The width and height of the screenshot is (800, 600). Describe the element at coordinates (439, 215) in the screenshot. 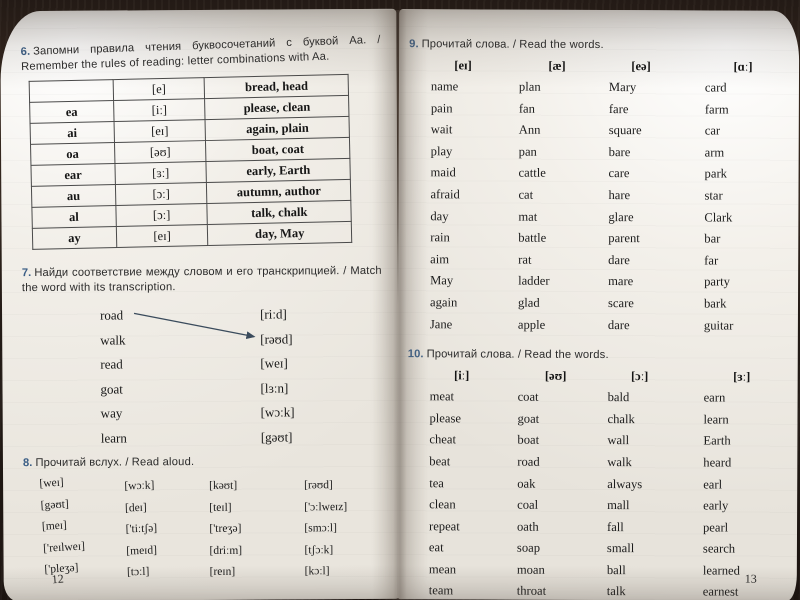

I see `word-item: day` at that location.